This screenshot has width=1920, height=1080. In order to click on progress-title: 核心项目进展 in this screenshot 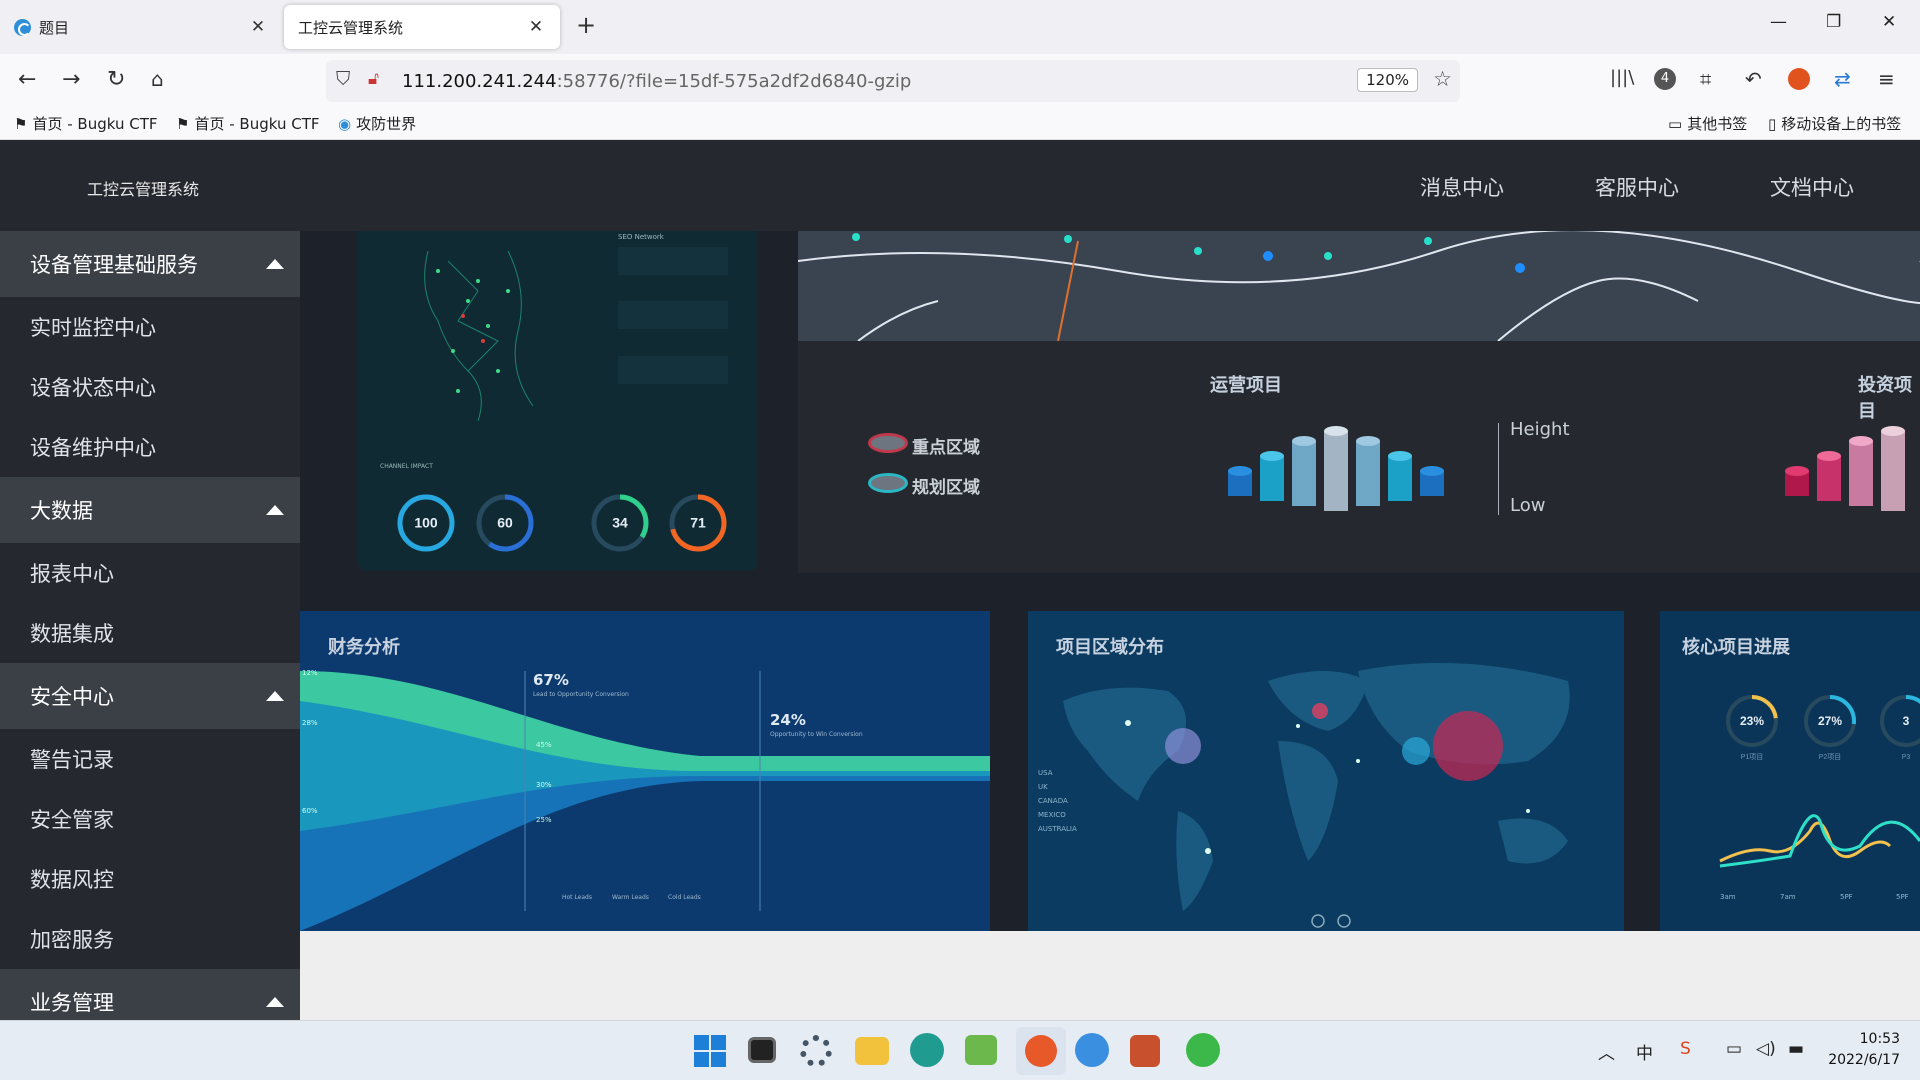, I will do `click(1736, 647)`.